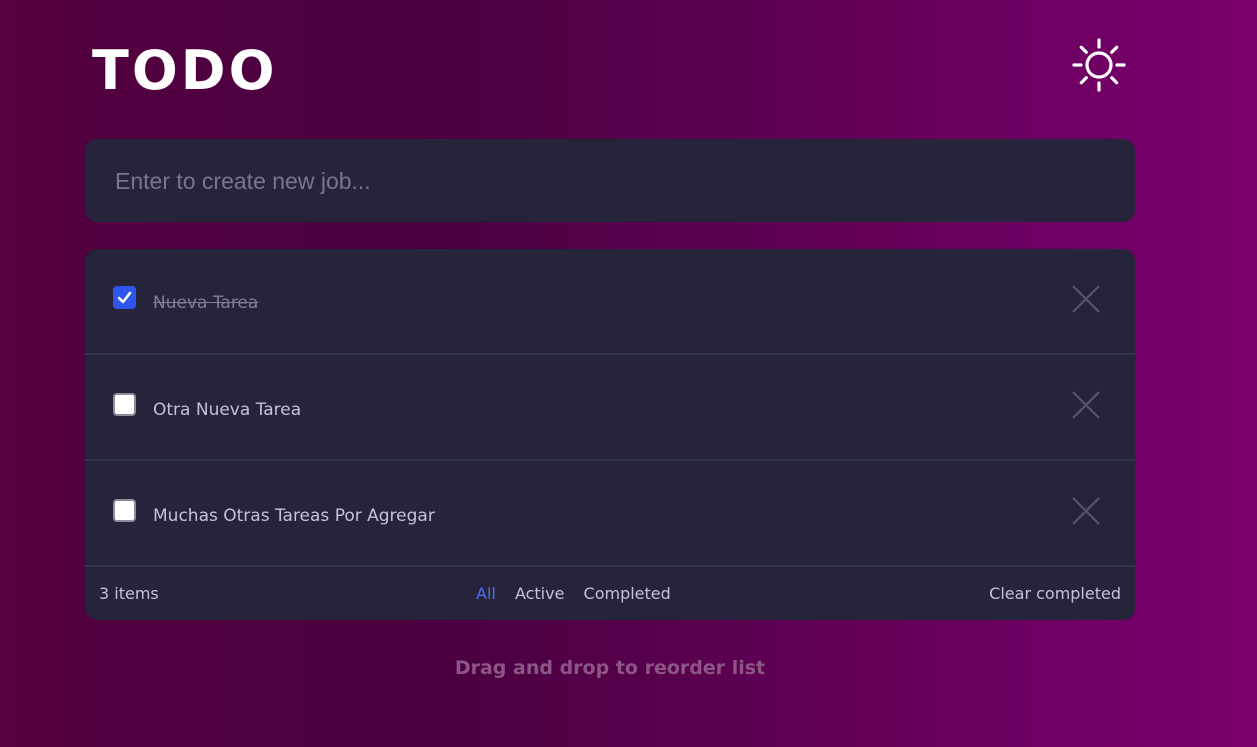  Describe the element at coordinates (486, 593) in the screenshot. I see `filter-all: All` at that location.